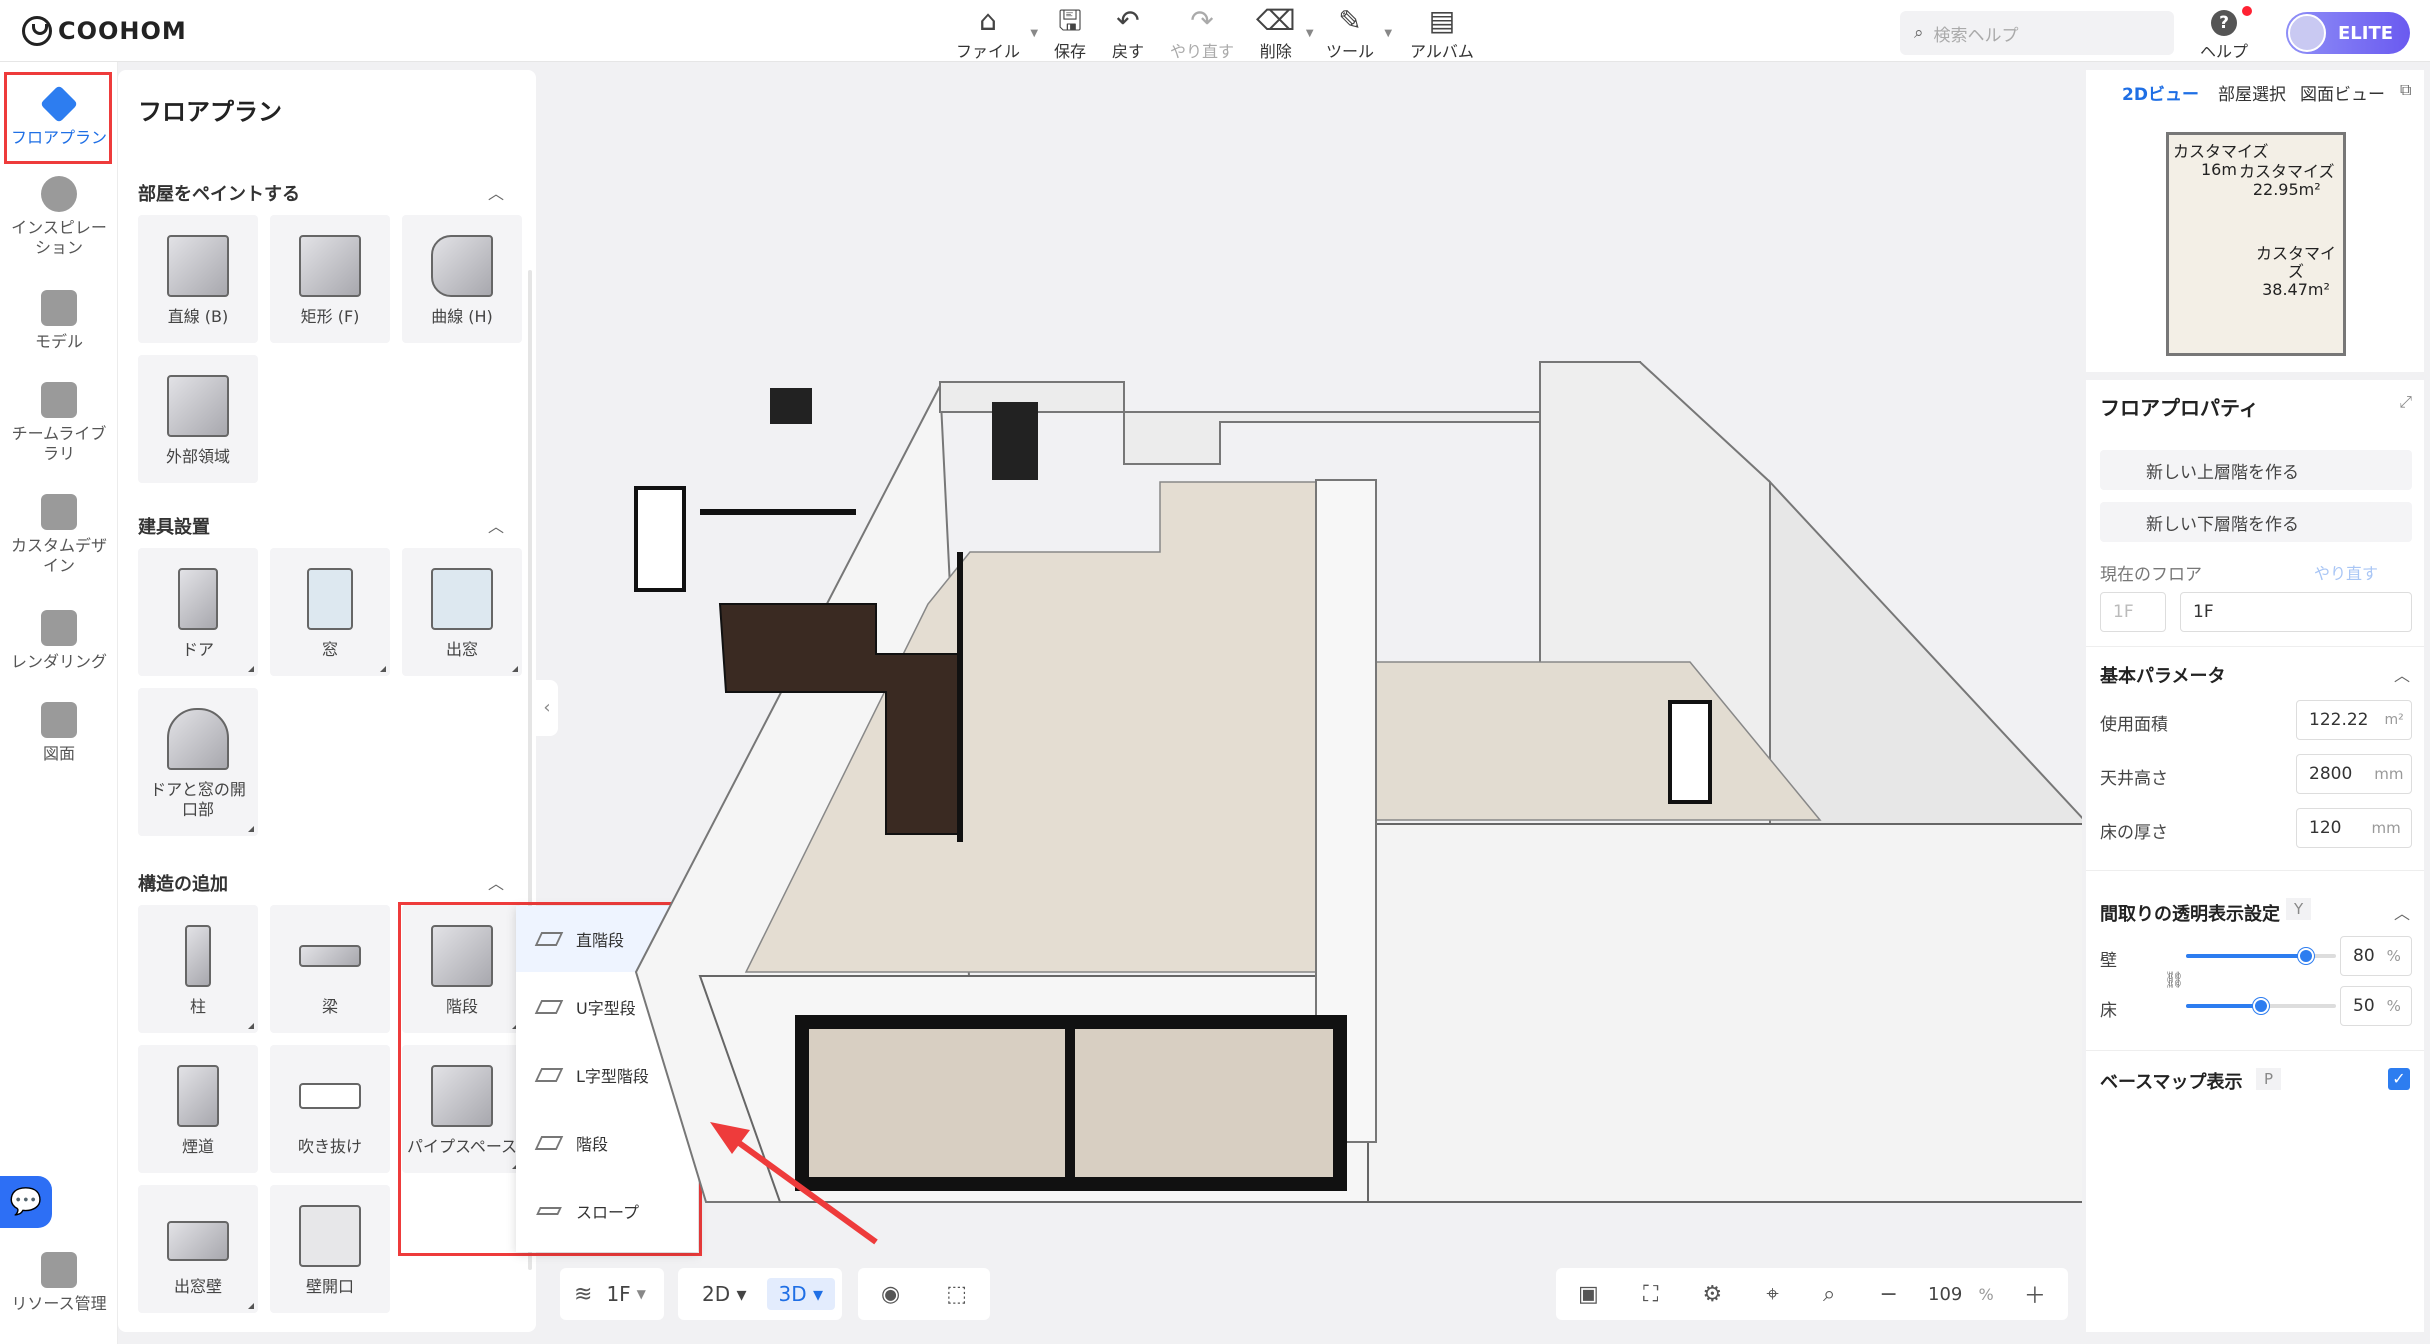 Image resolution: width=2430 pixels, height=1344 pixels. Describe the element at coordinates (2405, 402) in the screenshot. I see `expand-icon: ⤢` at that location.